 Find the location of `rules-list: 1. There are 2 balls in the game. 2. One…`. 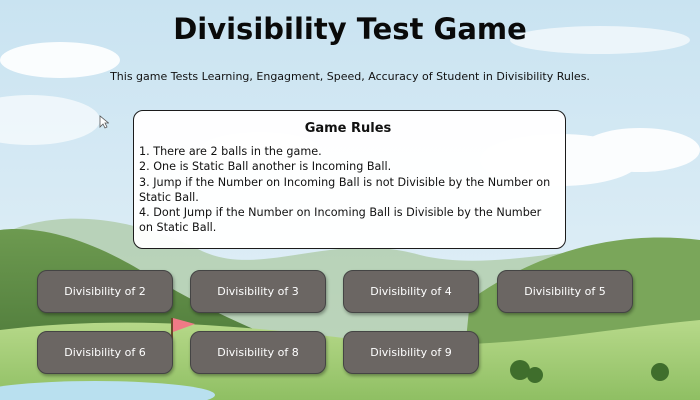

rules-list: 1. There are 2 balls in the game. 2. One… is located at coordinates (348, 190).